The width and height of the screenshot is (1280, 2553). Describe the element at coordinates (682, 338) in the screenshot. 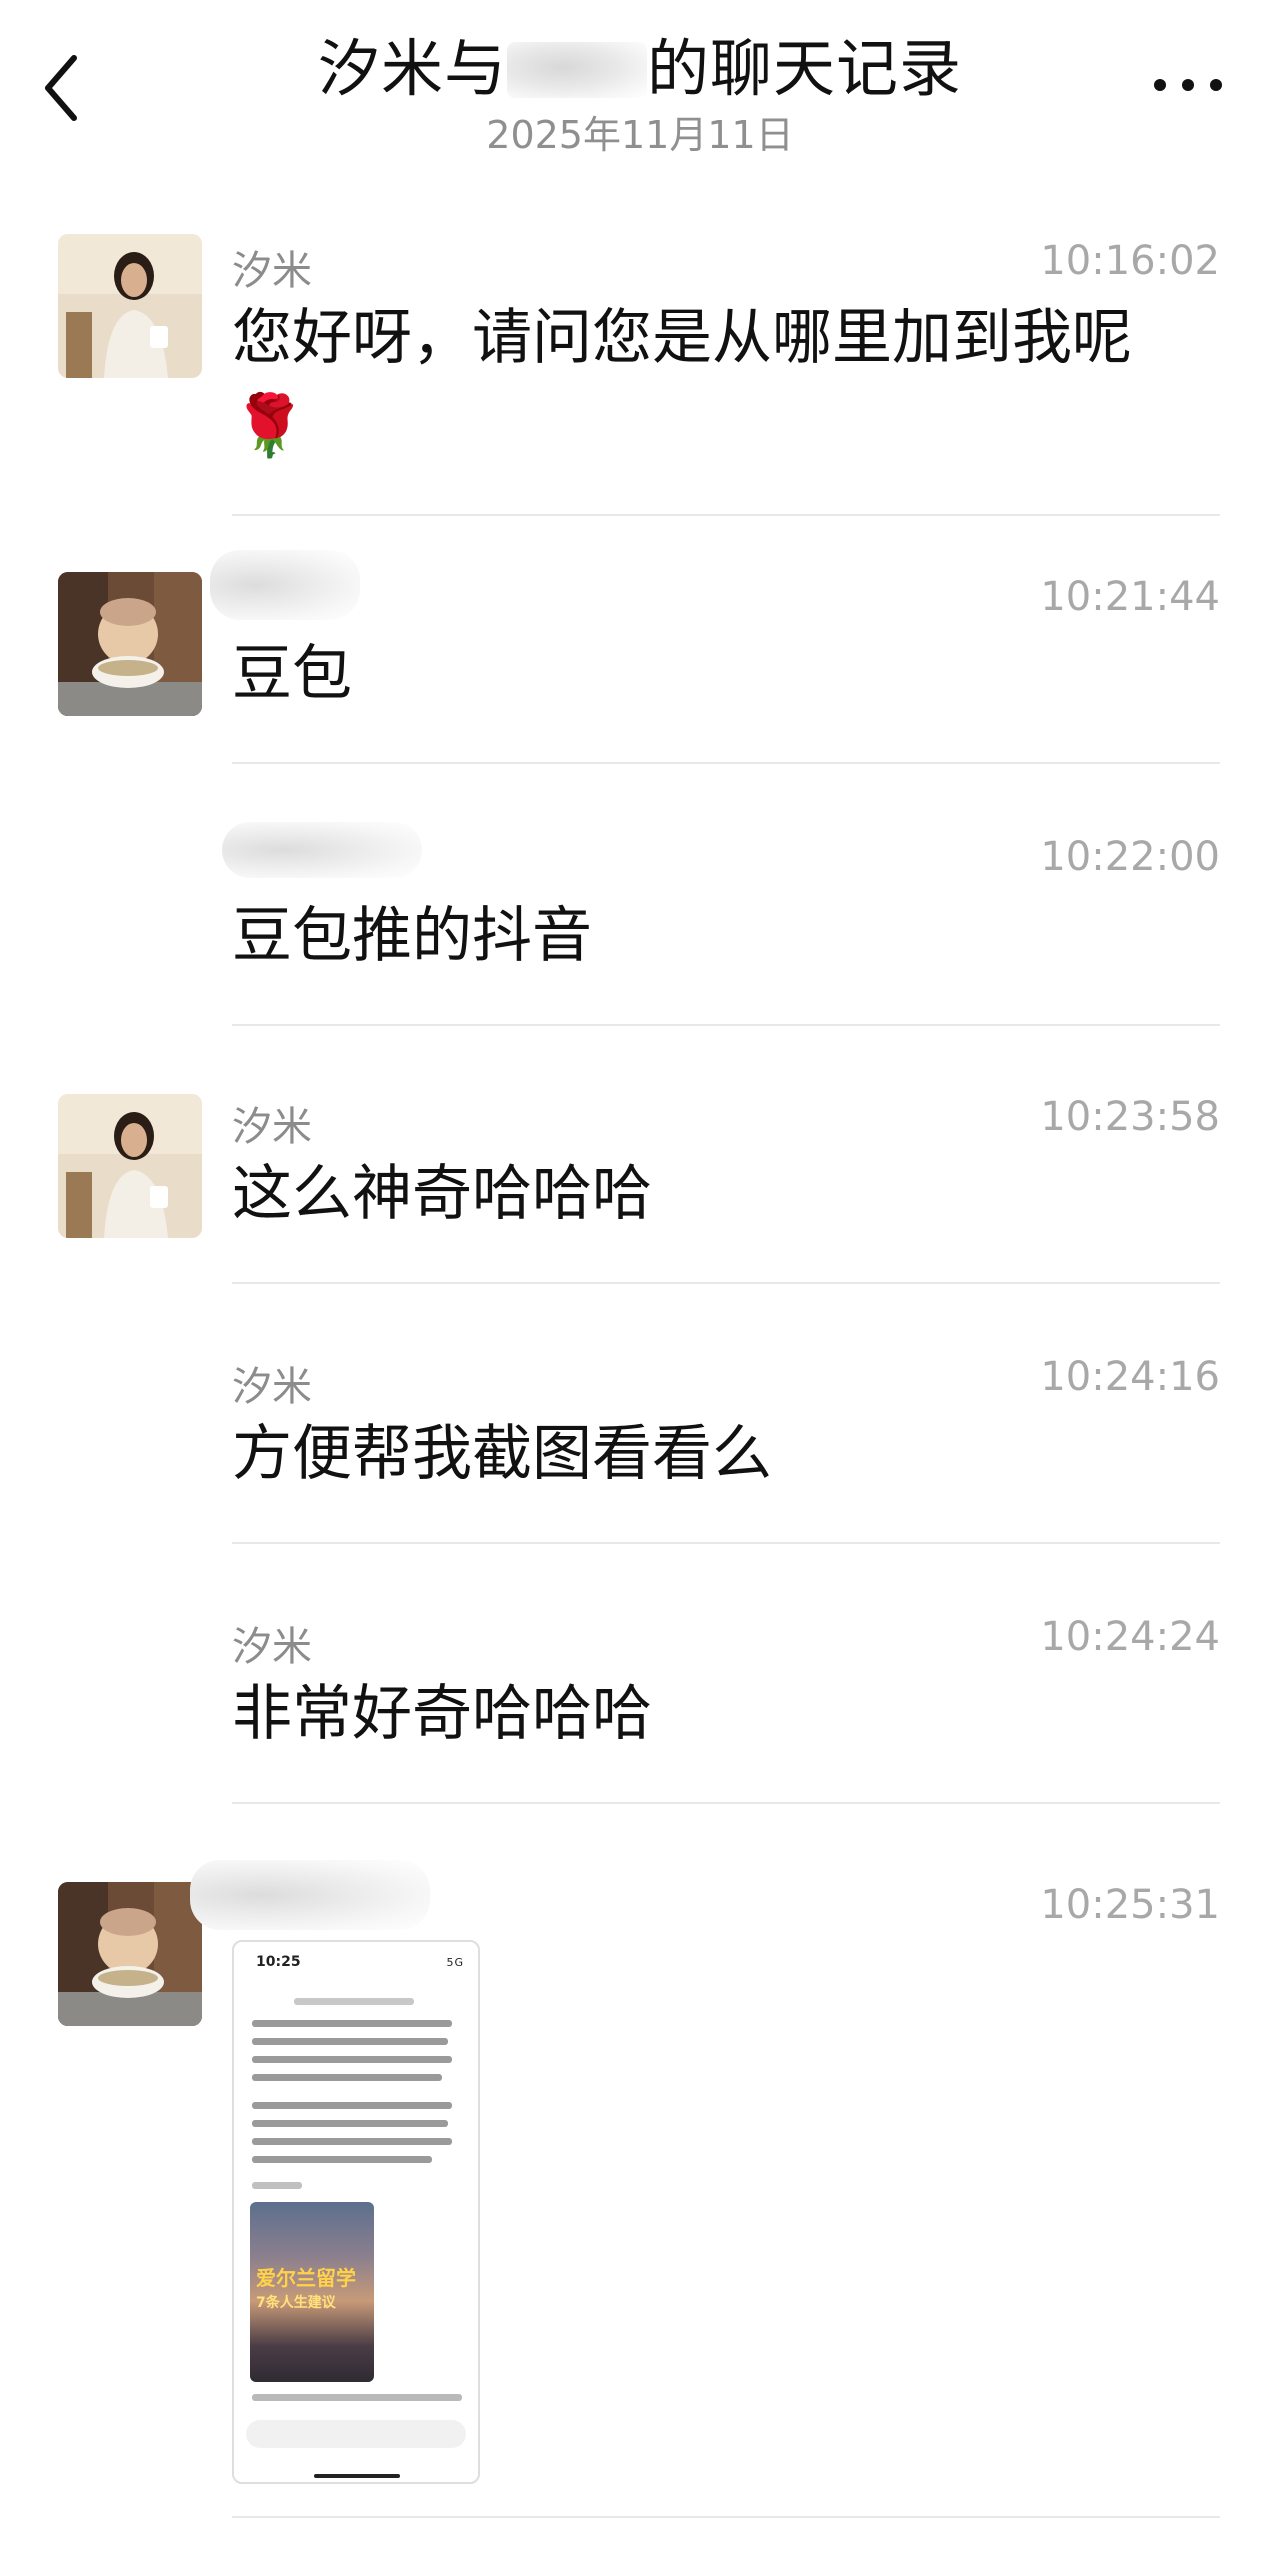

I see `message-body: 您好呀，请问您是从哪里加到我呢` at that location.